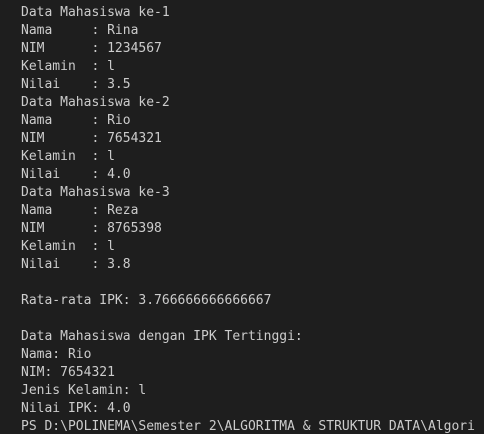 Image resolution: width=484 pixels, height=434 pixels. Describe the element at coordinates (162, 336) in the screenshot. I see `output-line: Data Mahasiswa dengan IPK Tertinggi:` at that location.